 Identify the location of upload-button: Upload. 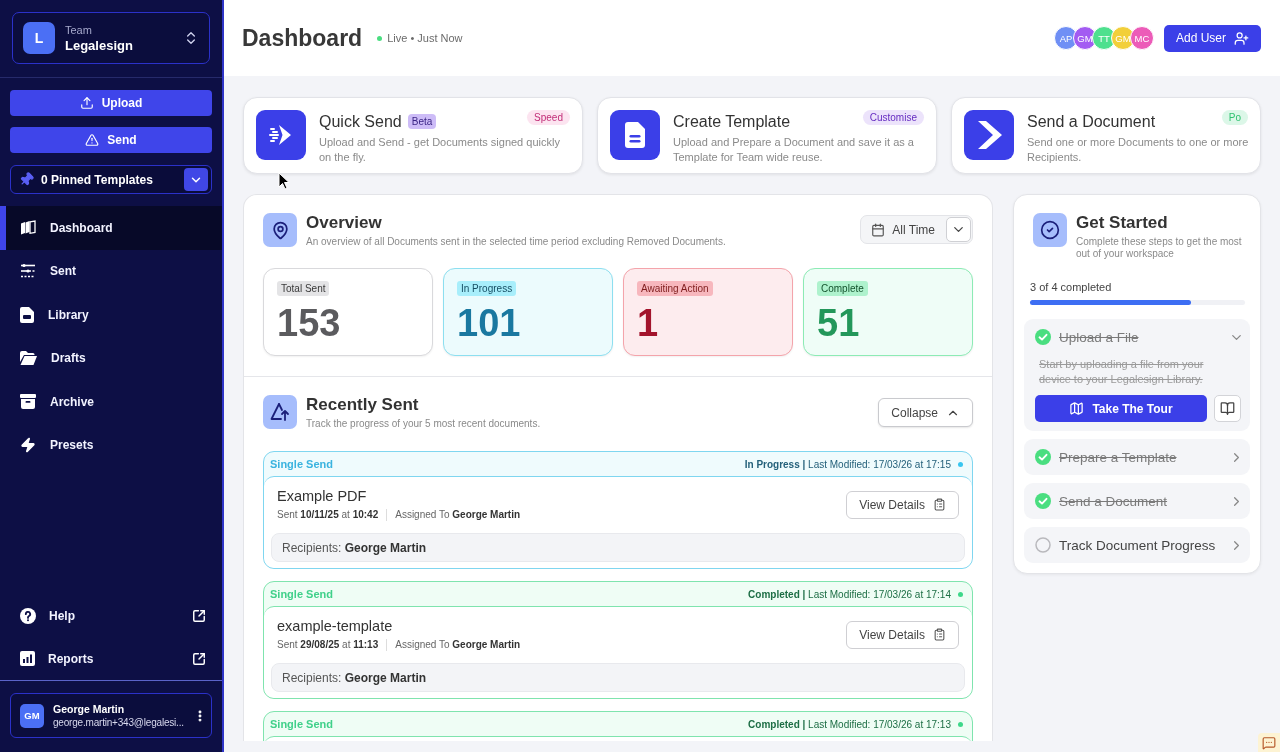
(111, 103).